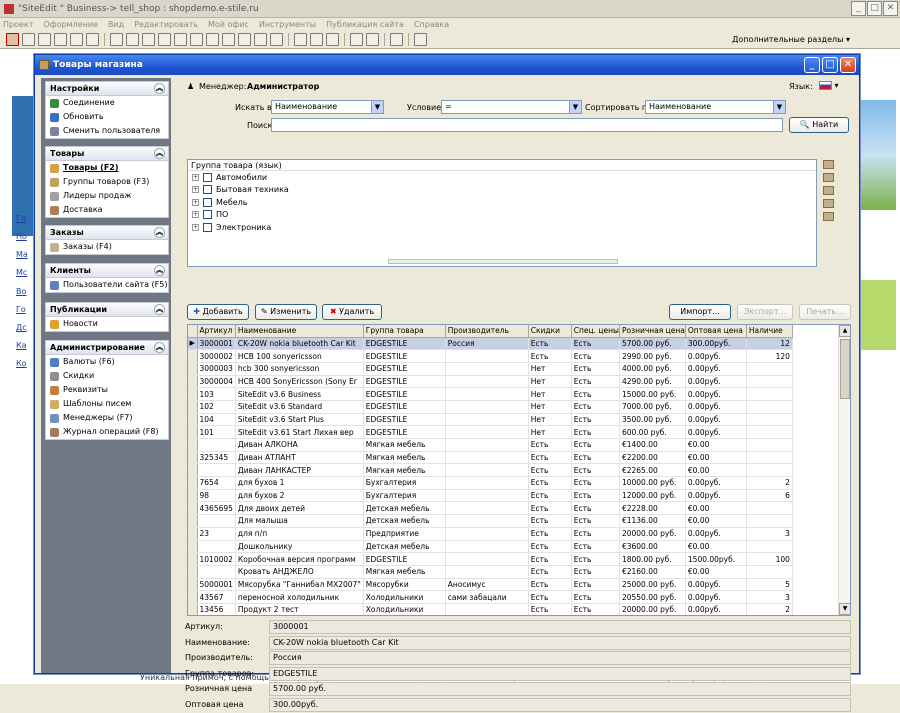  What do you see at coordinates (299, 445) in the screenshot?
I see `table-cell: Диван АЛКОНА` at bounding box center [299, 445].